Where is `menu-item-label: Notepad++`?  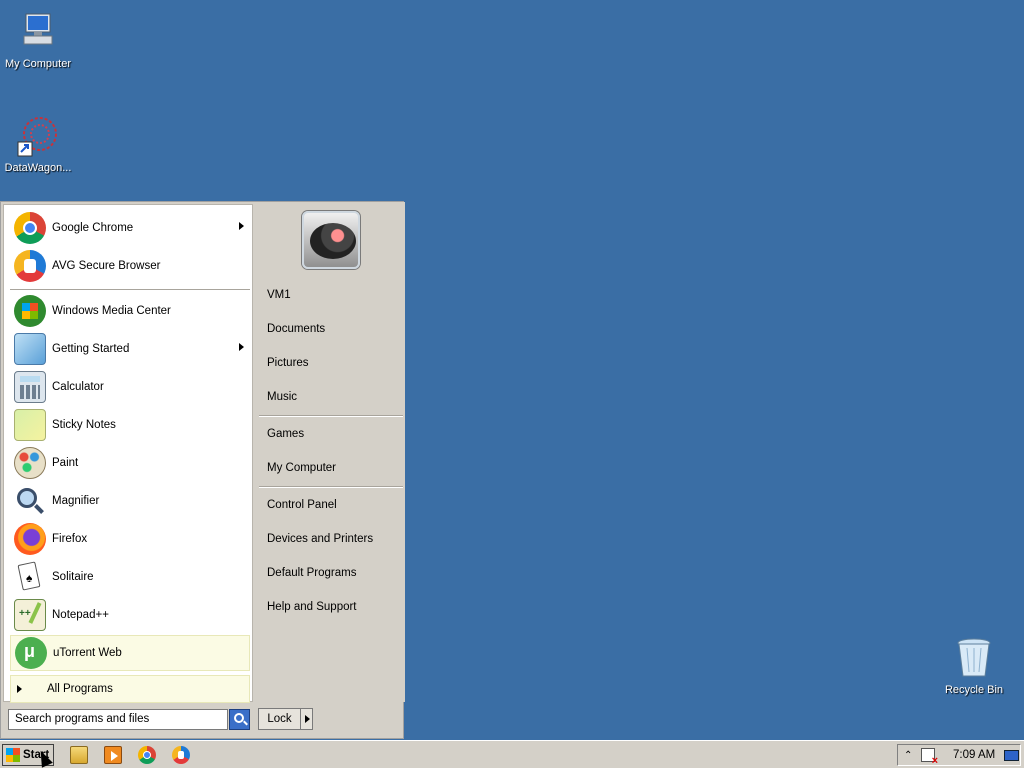
menu-item-label: Notepad++ is located at coordinates (80, 615).